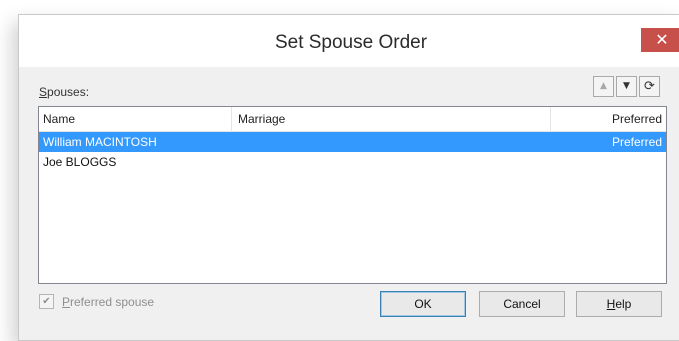  I want to click on column-header-name: Name, so click(133, 119).